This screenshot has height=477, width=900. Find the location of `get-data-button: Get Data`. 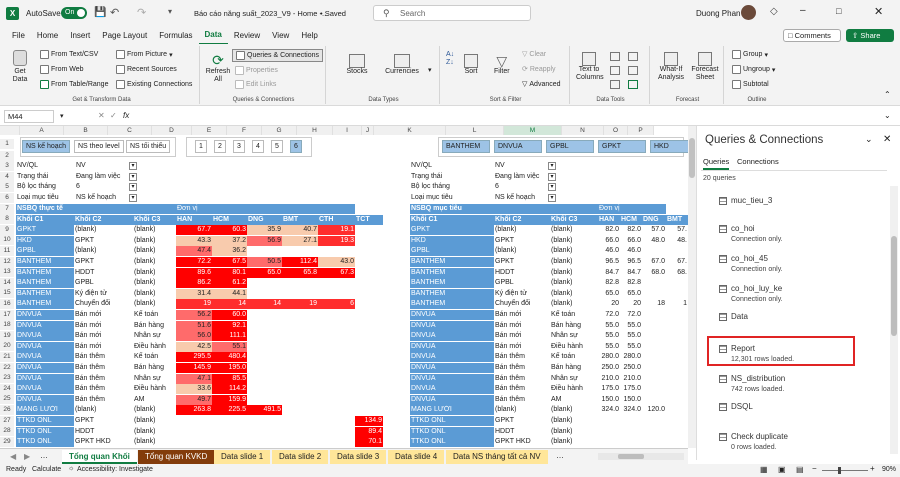

get-data-button: Get Data is located at coordinates (20, 67).